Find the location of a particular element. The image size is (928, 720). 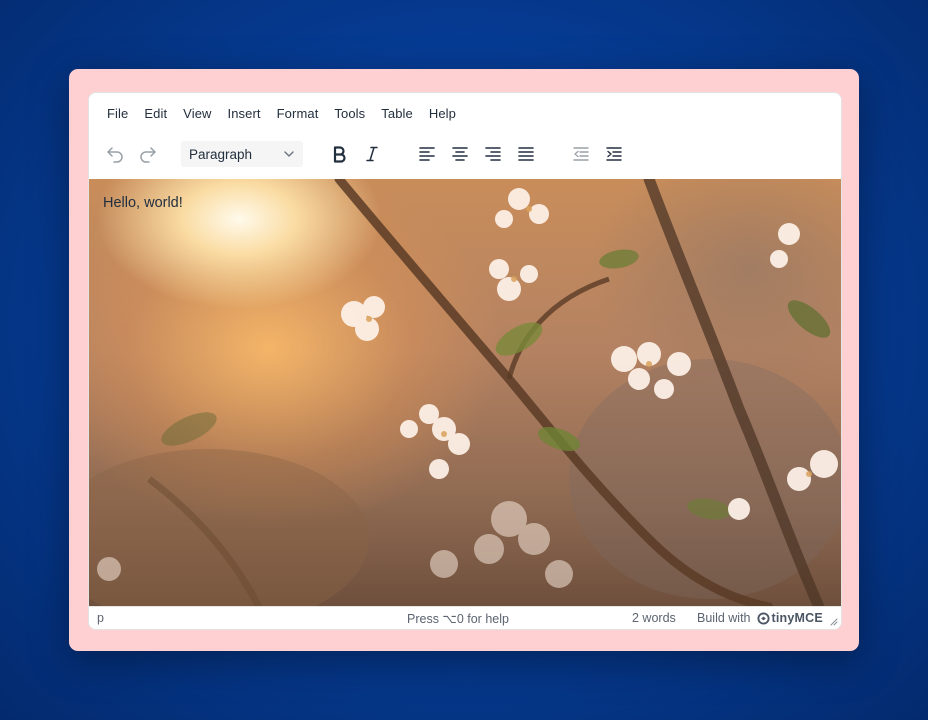

outdent-button is located at coordinates (581, 154).